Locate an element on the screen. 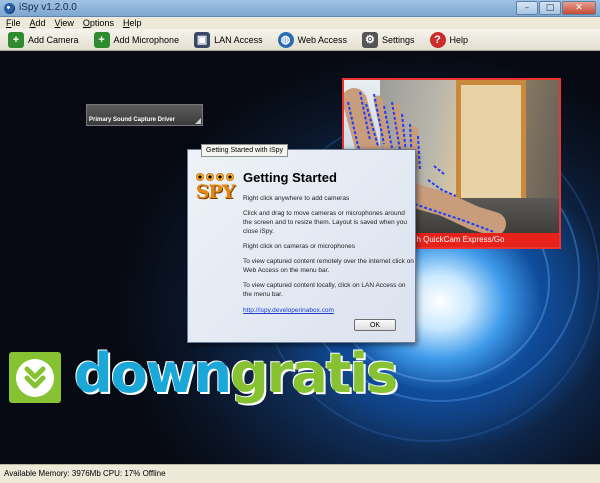 The image size is (600, 483). menu-options: Options is located at coordinates (98, 23).